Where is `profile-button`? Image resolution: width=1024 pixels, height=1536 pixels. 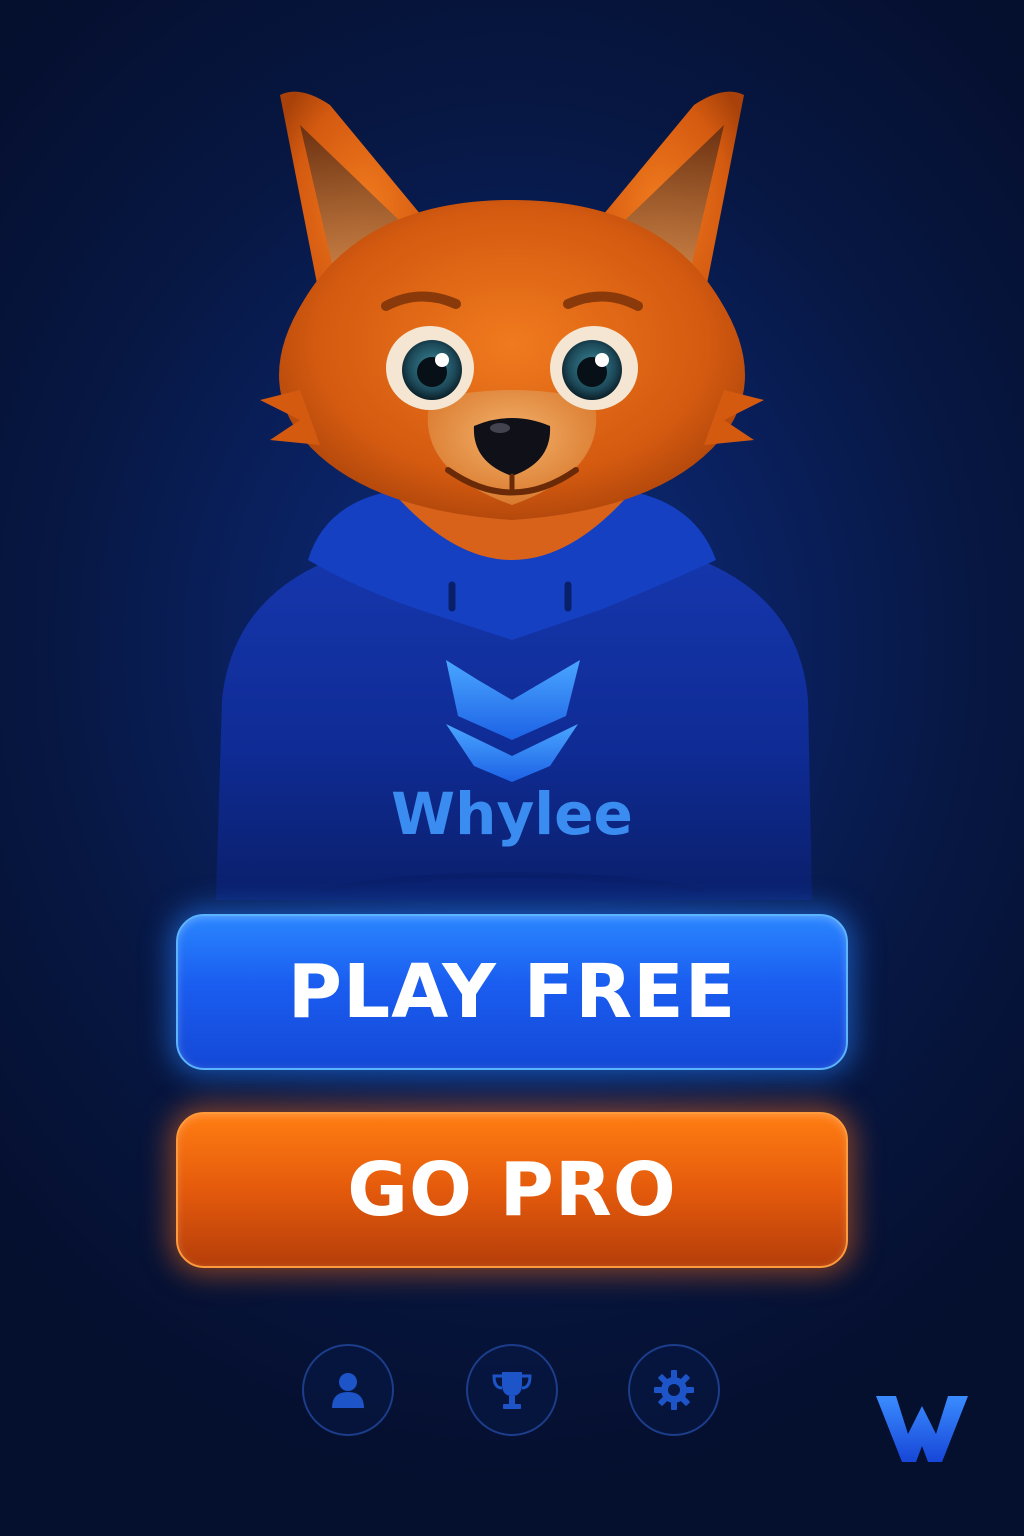 profile-button is located at coordinates (348, 1390).